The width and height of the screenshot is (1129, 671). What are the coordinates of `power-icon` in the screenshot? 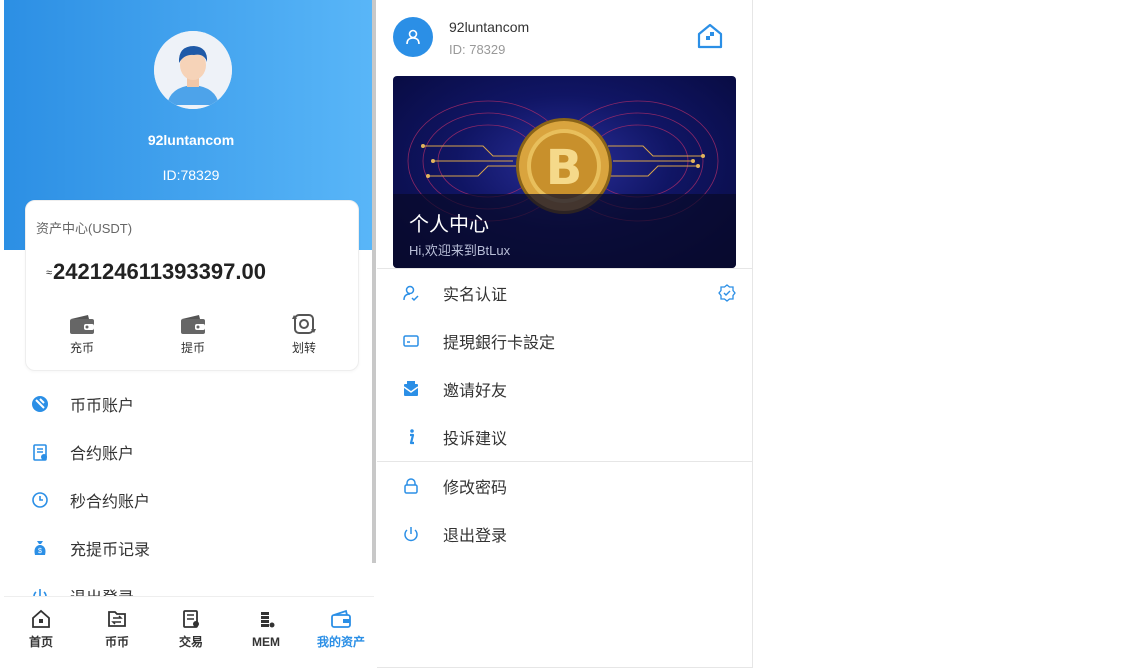 It's located at (411, 534).